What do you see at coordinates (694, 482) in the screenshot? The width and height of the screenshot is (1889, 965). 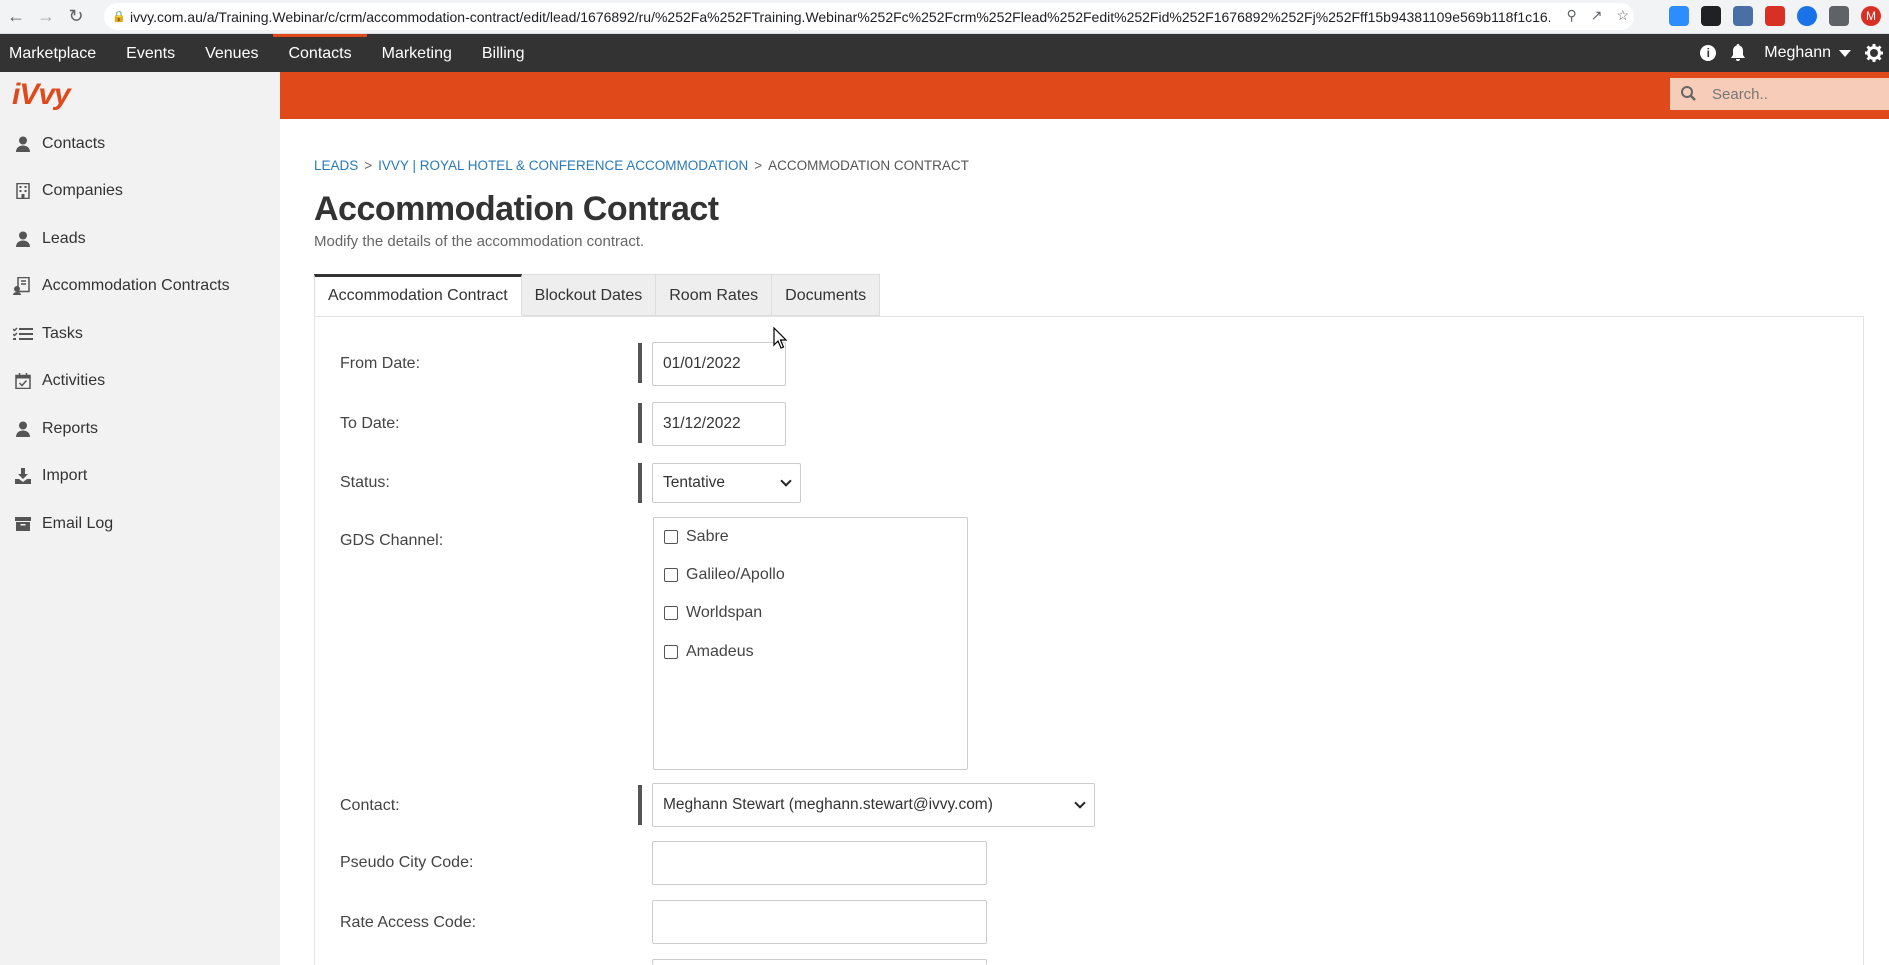 I see `status-selected-value: Tentative` at bounding box center [694, 482].